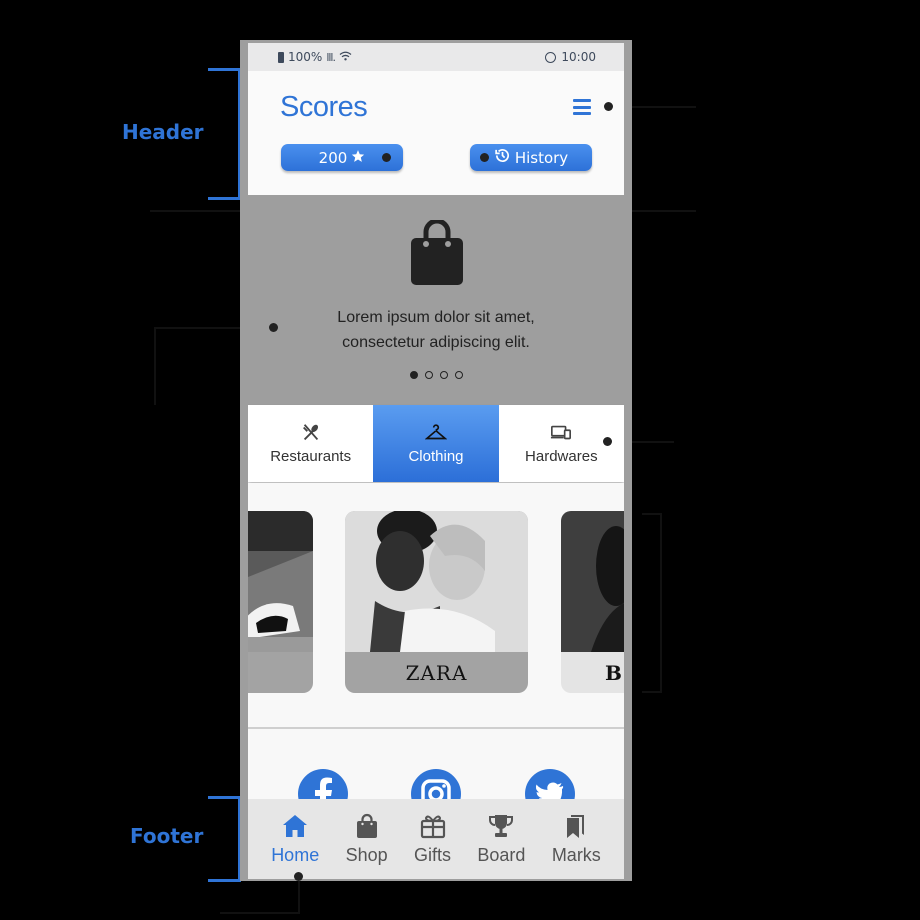  What do you see at coordinates (501, 825) in the screenshot?
I see `trophy-icon` at bounding box center [501, 825].